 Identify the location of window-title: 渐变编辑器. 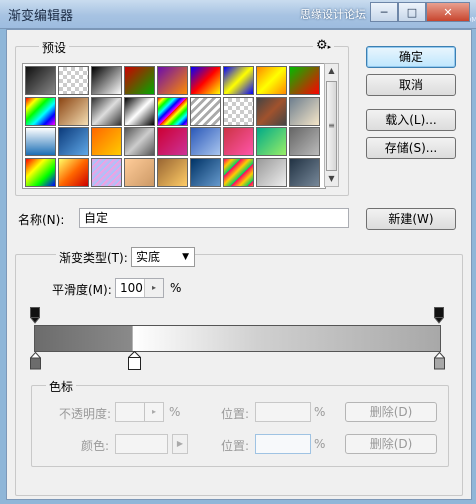
(41, 16).